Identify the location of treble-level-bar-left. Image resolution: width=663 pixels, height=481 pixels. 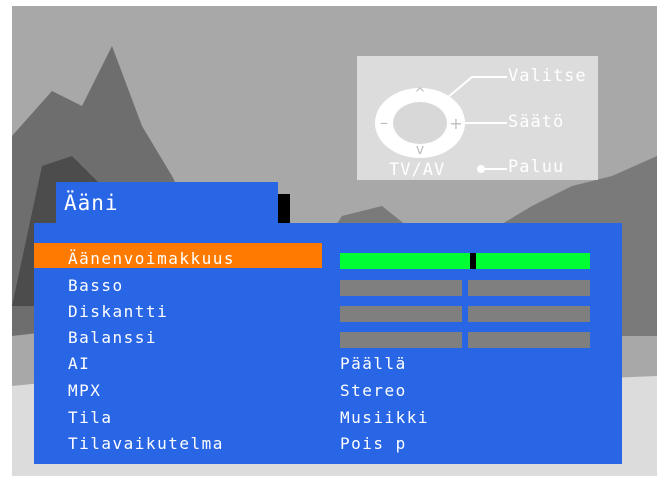
(401, 314).